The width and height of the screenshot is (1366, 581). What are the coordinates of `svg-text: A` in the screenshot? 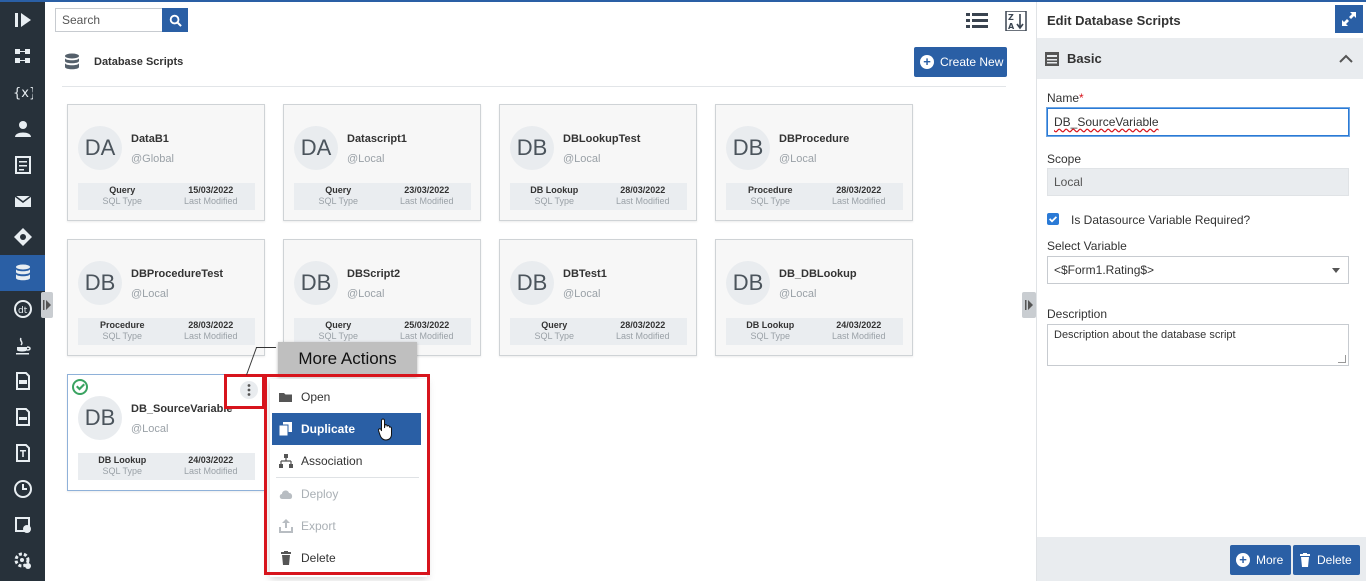 It's located at (1011, 26).